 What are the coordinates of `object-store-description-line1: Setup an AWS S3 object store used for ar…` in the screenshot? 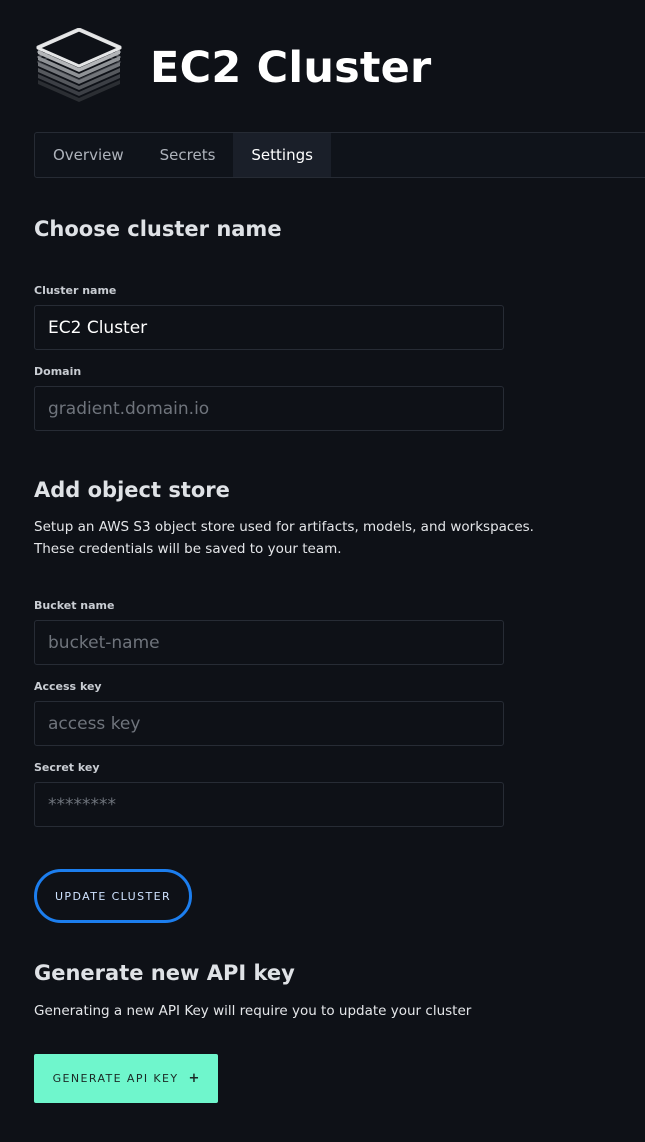 It's located at (284, 527).